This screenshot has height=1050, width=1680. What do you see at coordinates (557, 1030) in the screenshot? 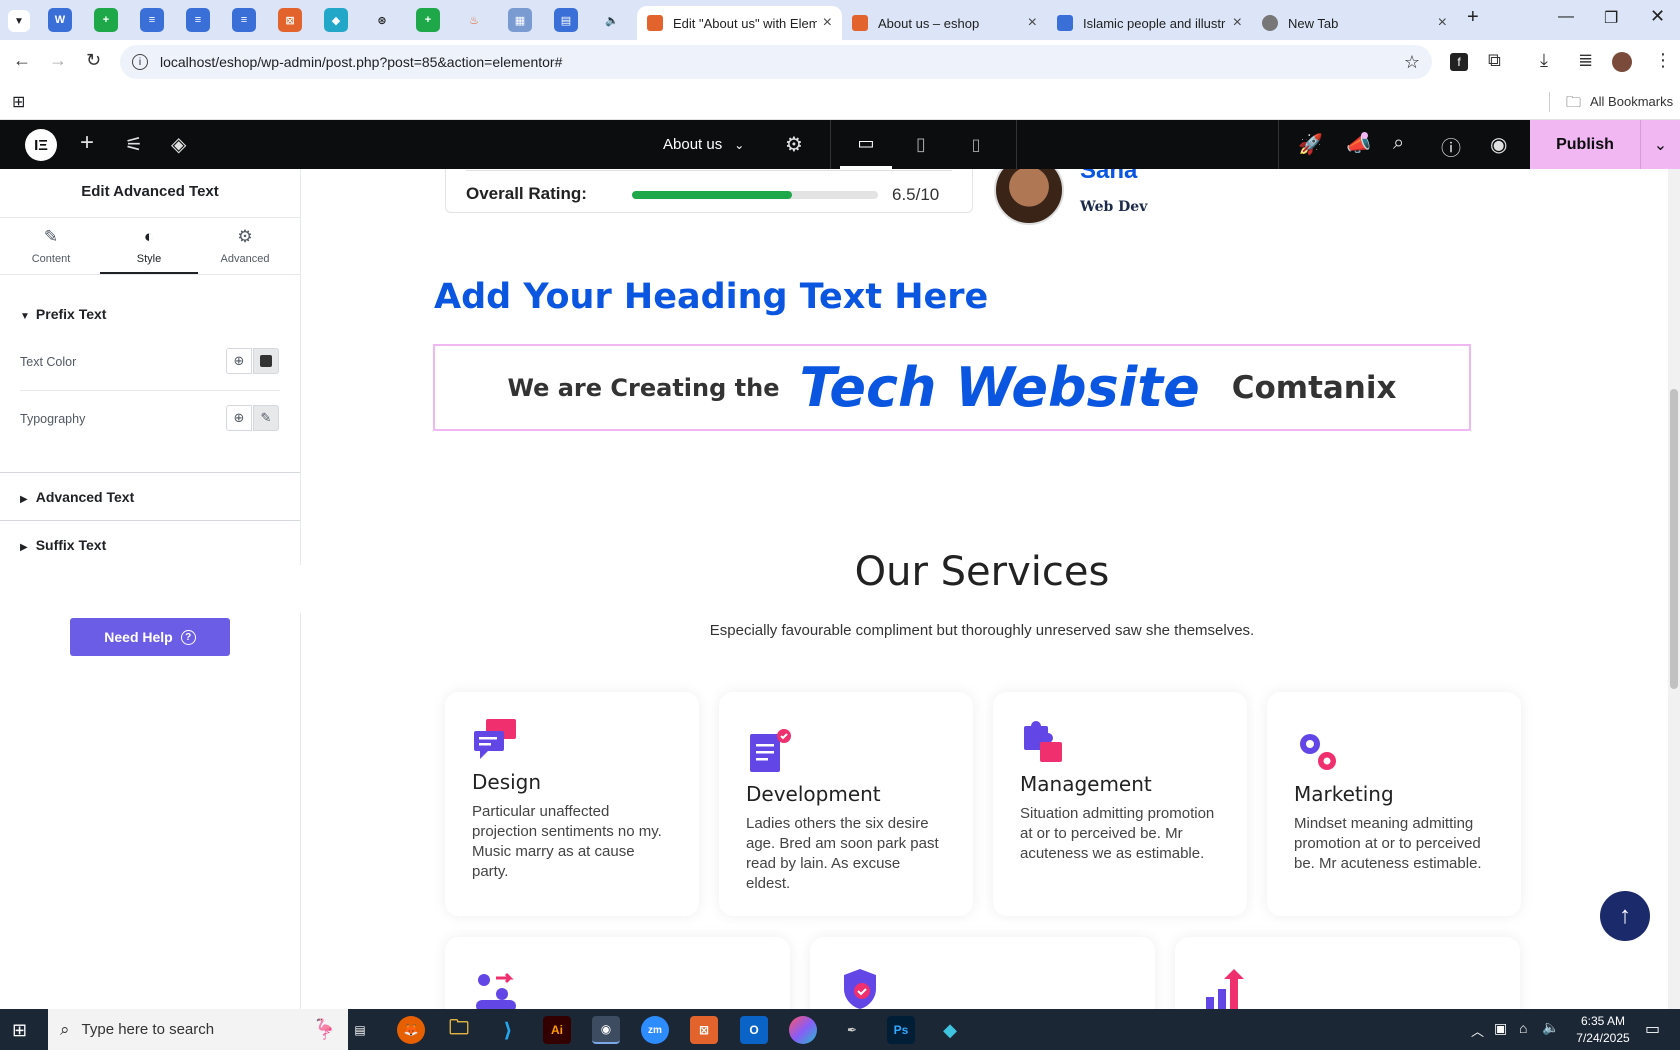
I see `illustrator-icon: Ai` at bounding box center [557, 1030].